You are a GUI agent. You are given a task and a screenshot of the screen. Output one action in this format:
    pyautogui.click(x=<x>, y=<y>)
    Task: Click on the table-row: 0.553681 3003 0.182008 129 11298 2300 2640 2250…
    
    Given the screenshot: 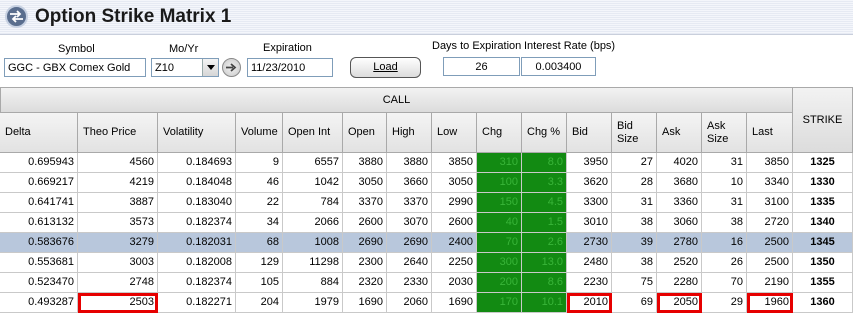 What is the action you would take?
    pyautogui.click(x=426, y=263)
    